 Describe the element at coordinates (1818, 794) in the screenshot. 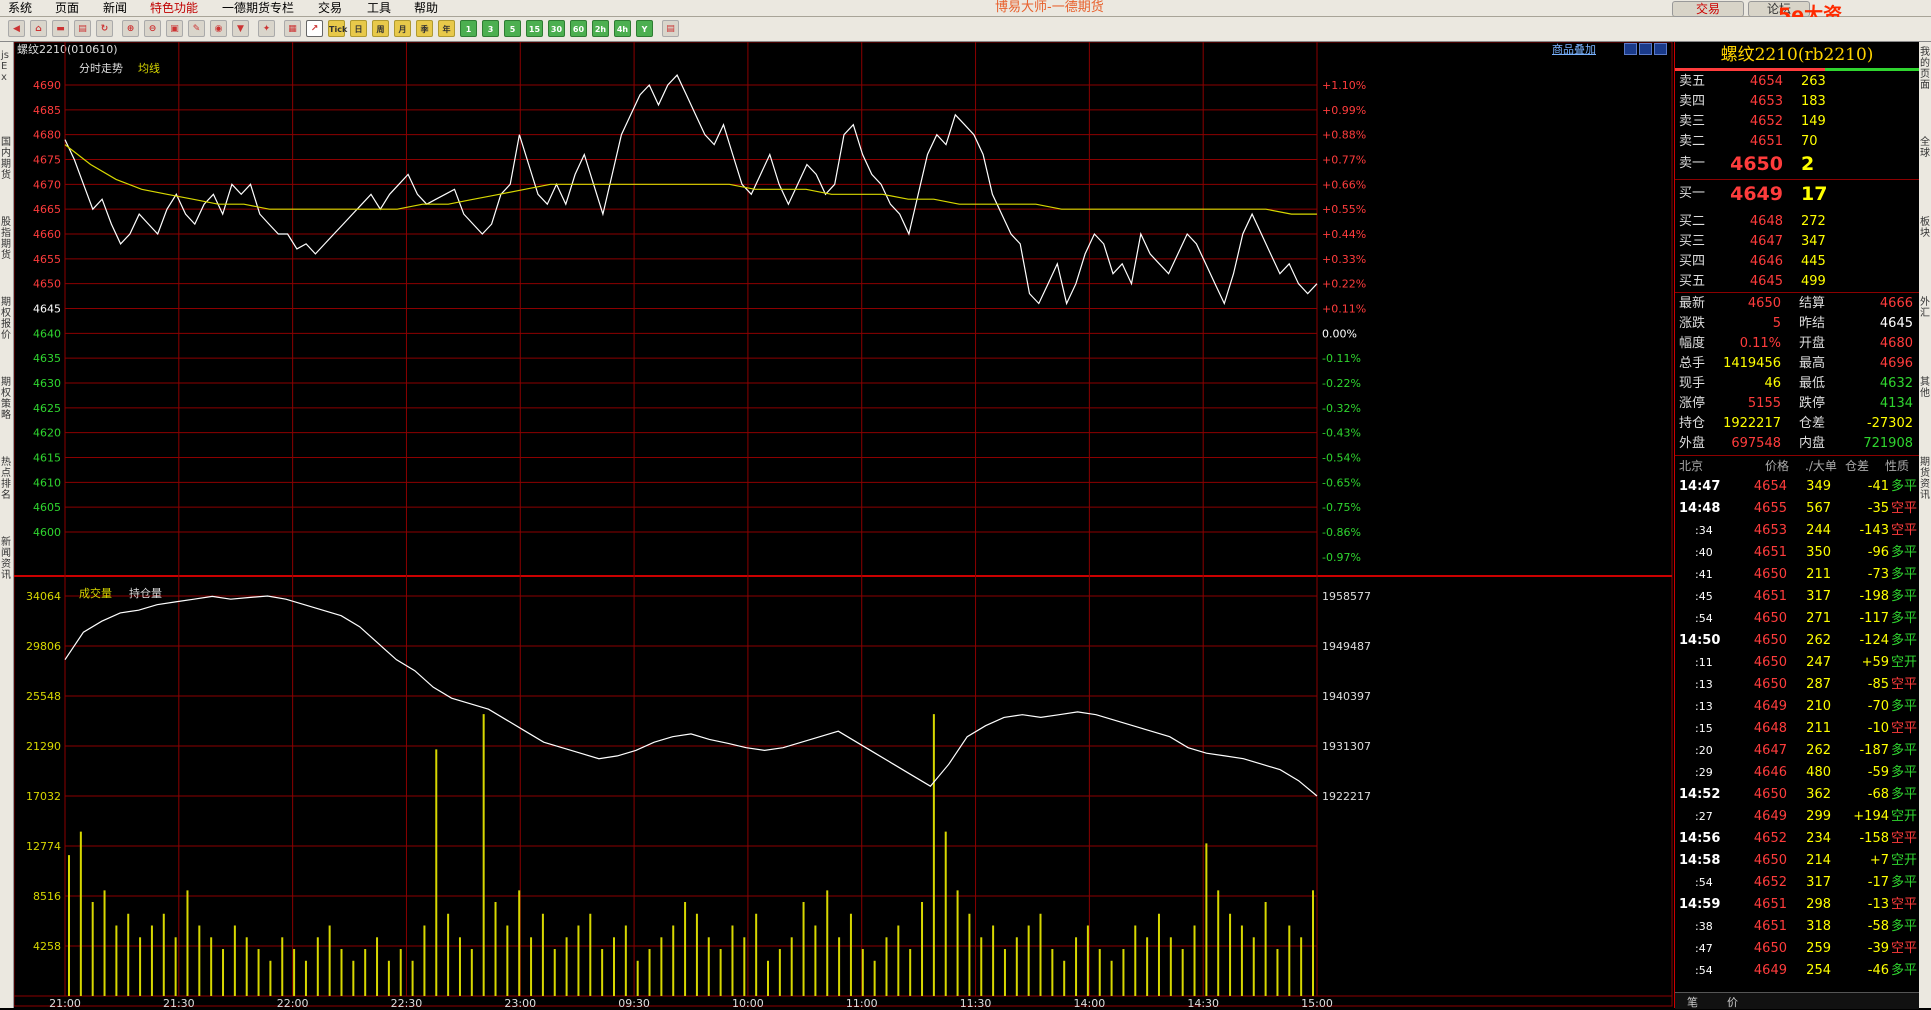

I see `tick-volume: 362` at that location.